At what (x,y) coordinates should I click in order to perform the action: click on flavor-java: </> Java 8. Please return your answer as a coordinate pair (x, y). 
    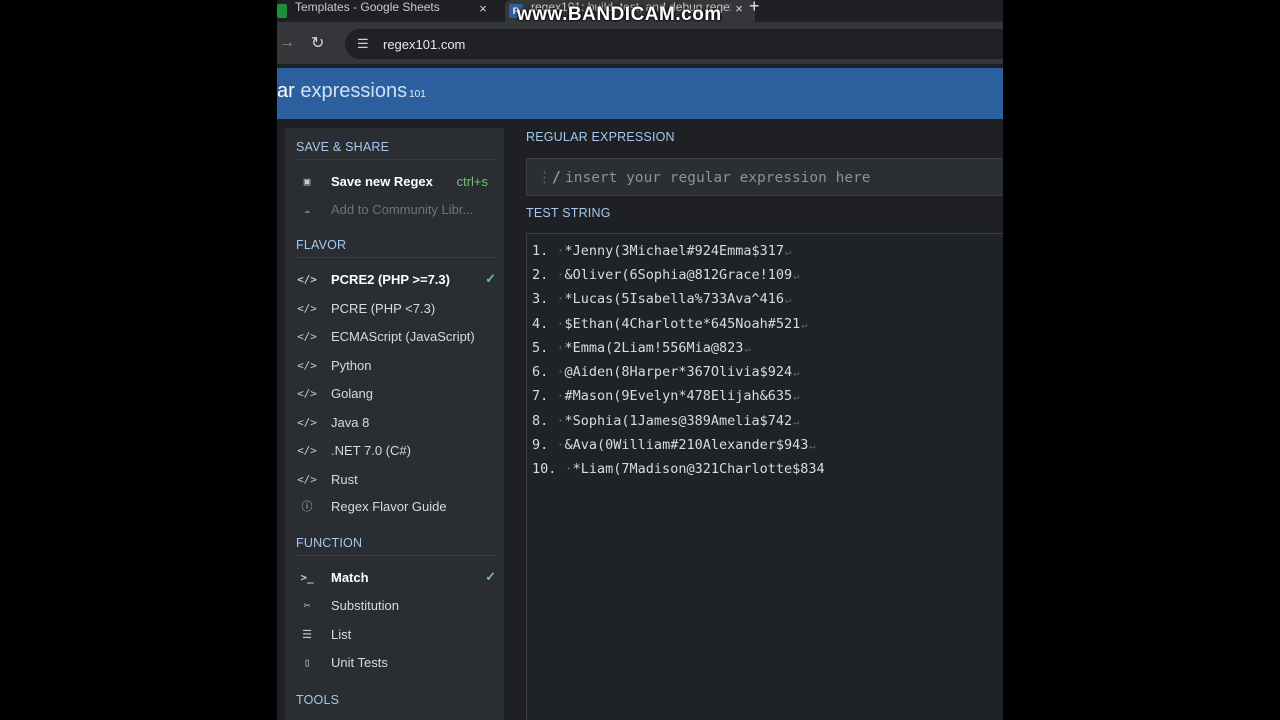
    Looking at the image, I should click on (396, 422).